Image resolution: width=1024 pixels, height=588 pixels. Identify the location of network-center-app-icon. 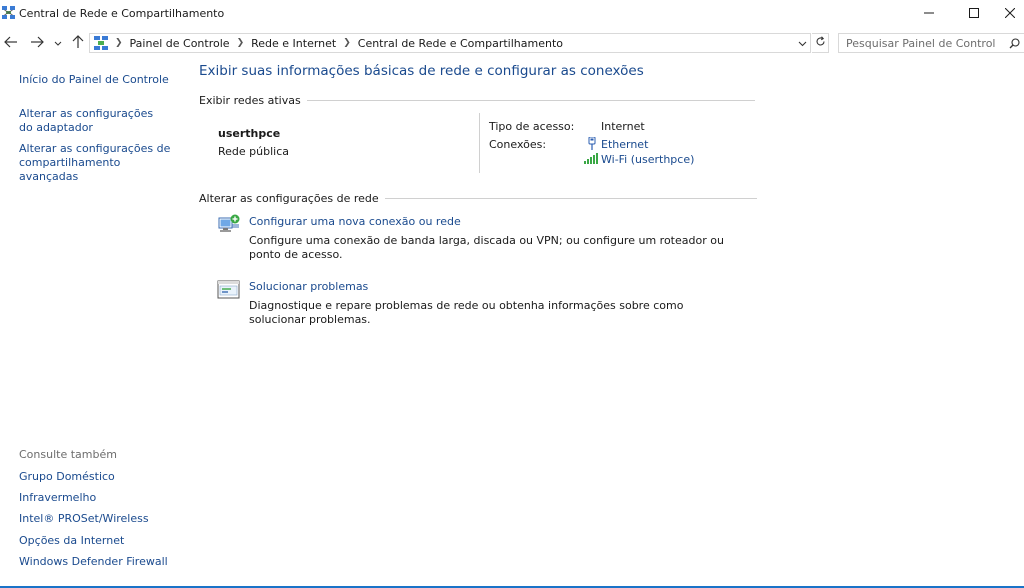
(8, 12).